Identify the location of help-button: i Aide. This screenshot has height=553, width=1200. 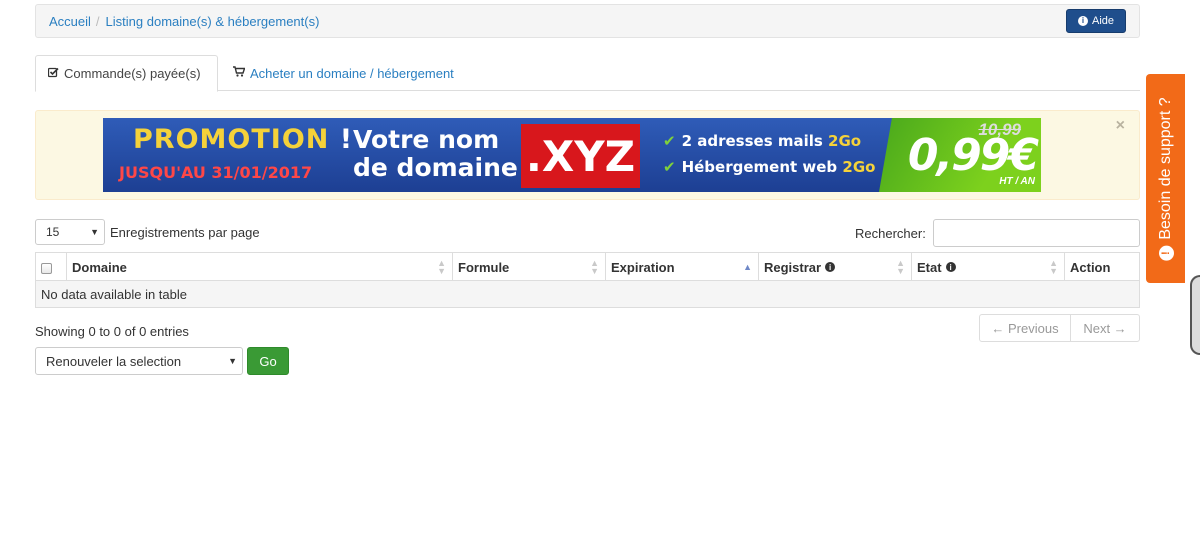
(1096, 21).